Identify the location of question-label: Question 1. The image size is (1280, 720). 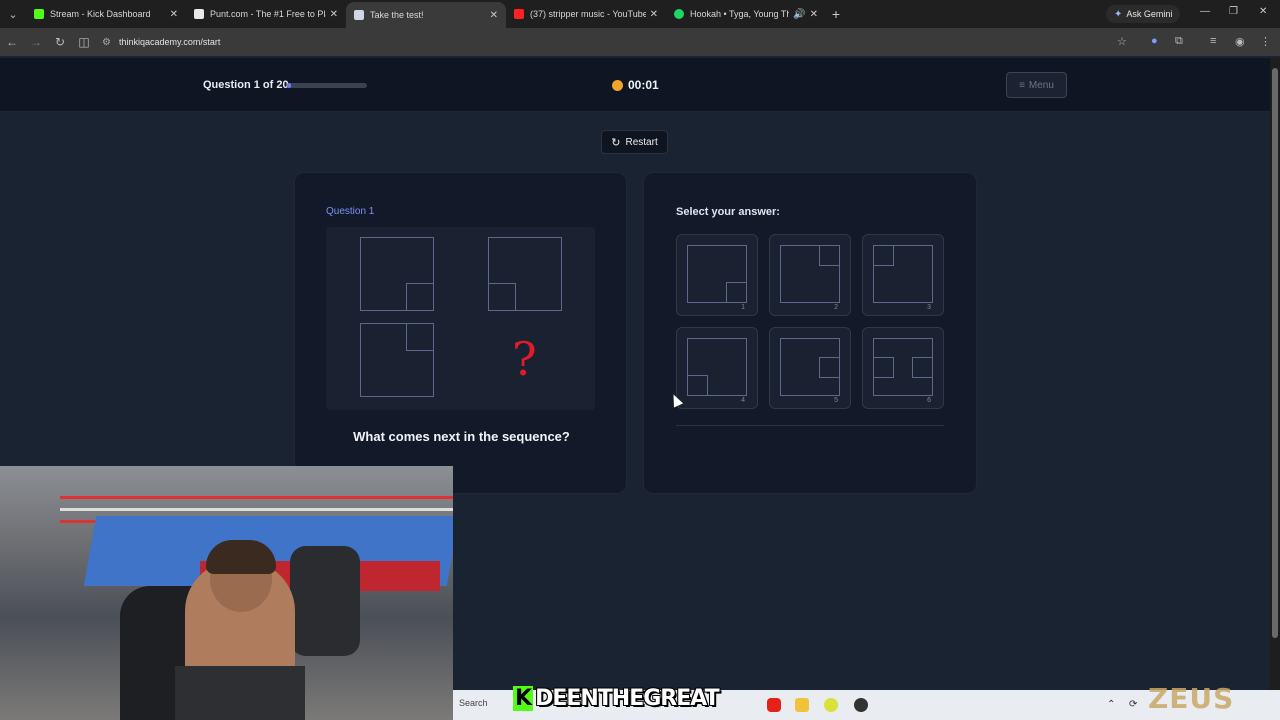
(350, 211).